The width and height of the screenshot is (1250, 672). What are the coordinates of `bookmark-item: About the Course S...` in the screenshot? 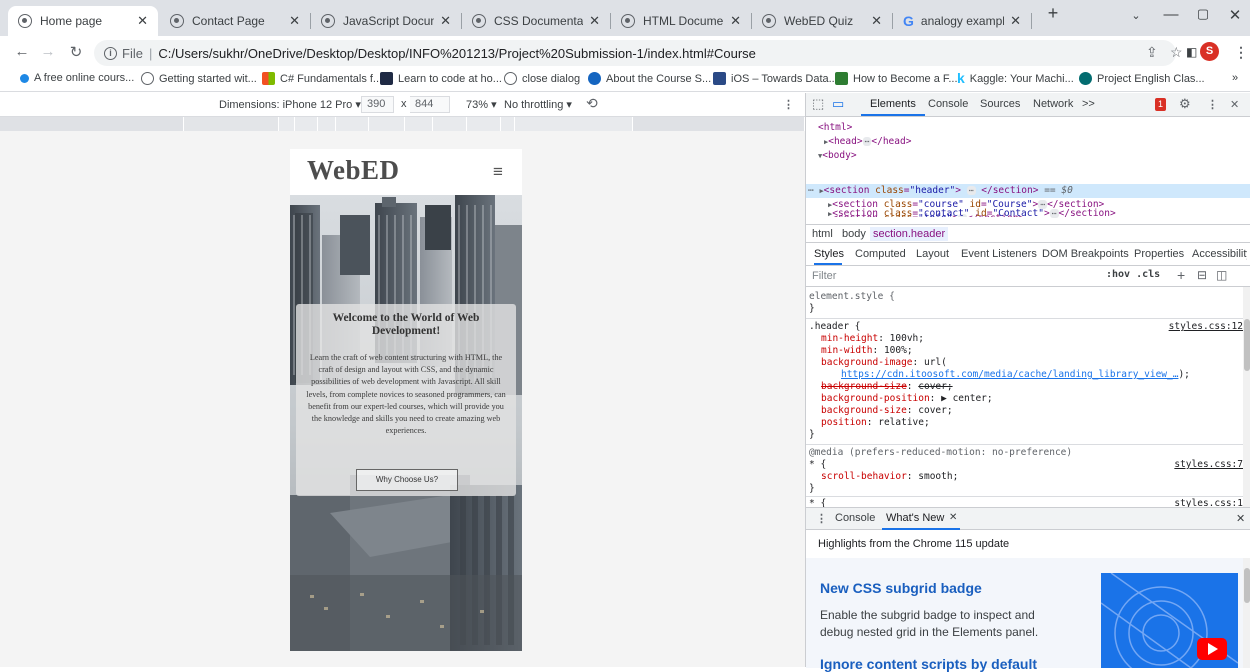 It's located at (649, 78).